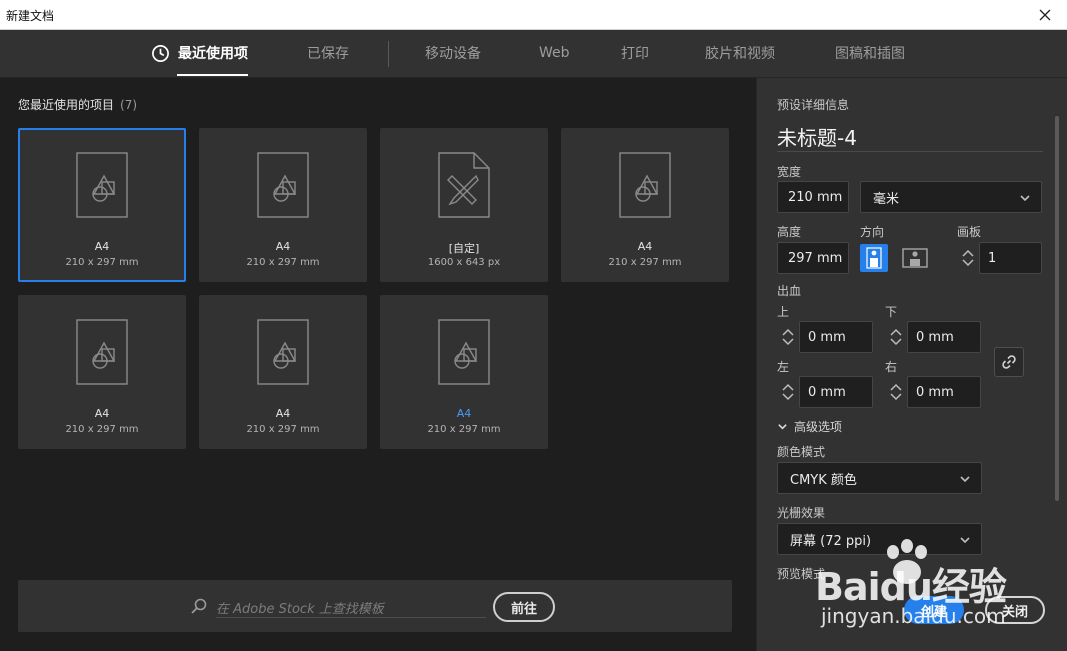  Describe the element at coordinates (818, 427) in the screenshot. I see `advanced-options-label: 高级选项` at that location.